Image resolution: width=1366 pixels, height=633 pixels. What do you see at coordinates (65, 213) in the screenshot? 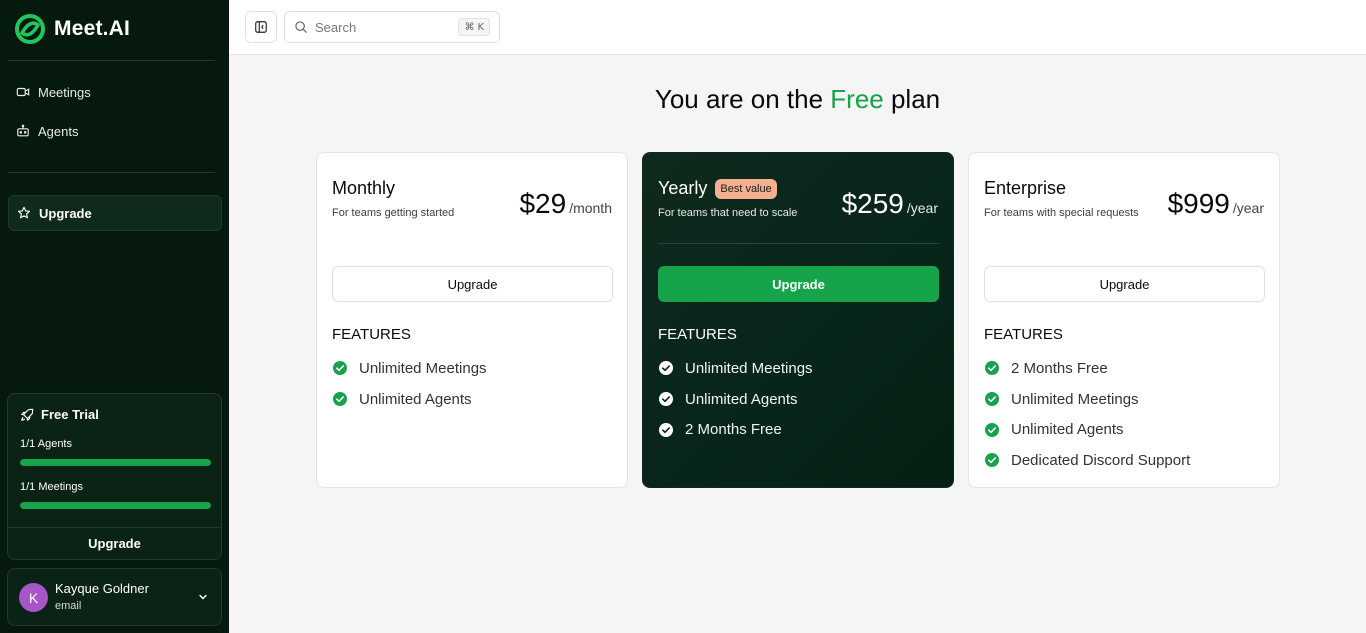
I see `sidebar-item-label: Upgrade` at bounding box center [65, 213].